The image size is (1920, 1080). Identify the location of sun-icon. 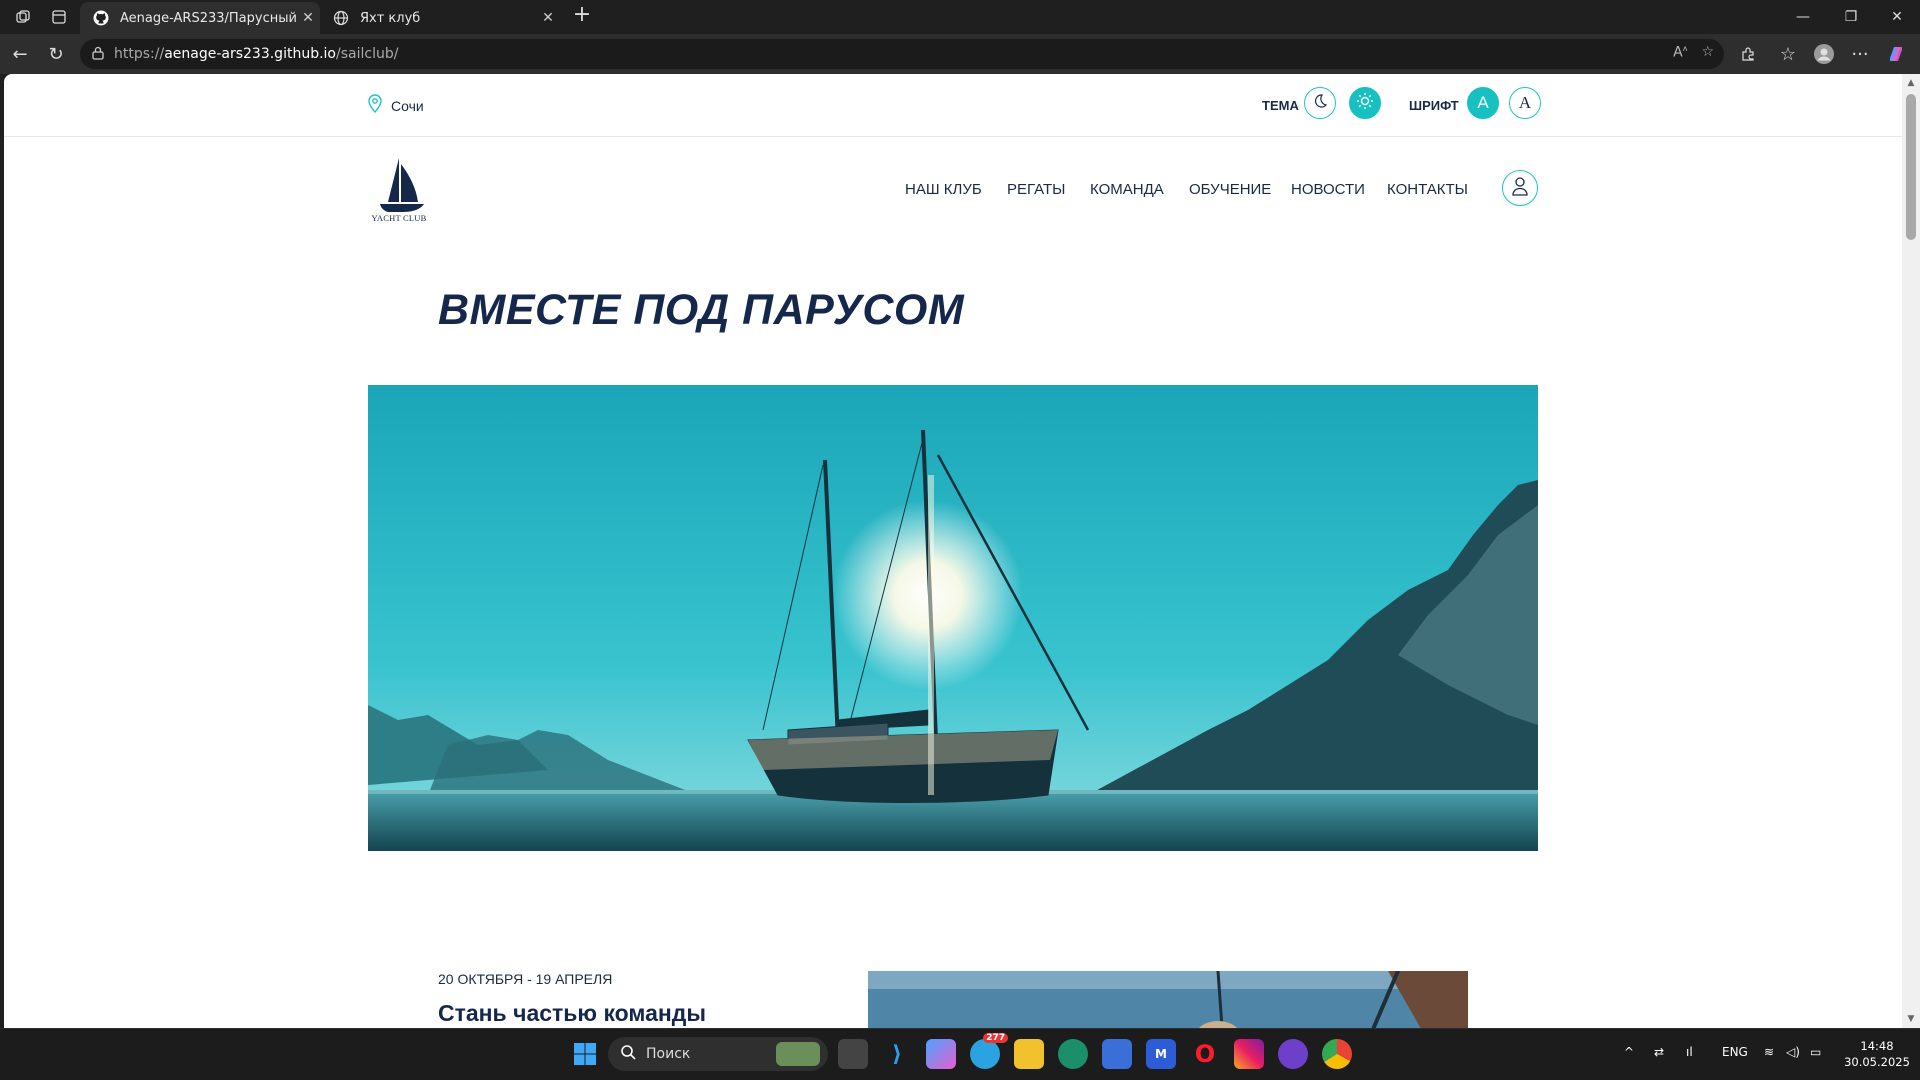
(1365, 103).